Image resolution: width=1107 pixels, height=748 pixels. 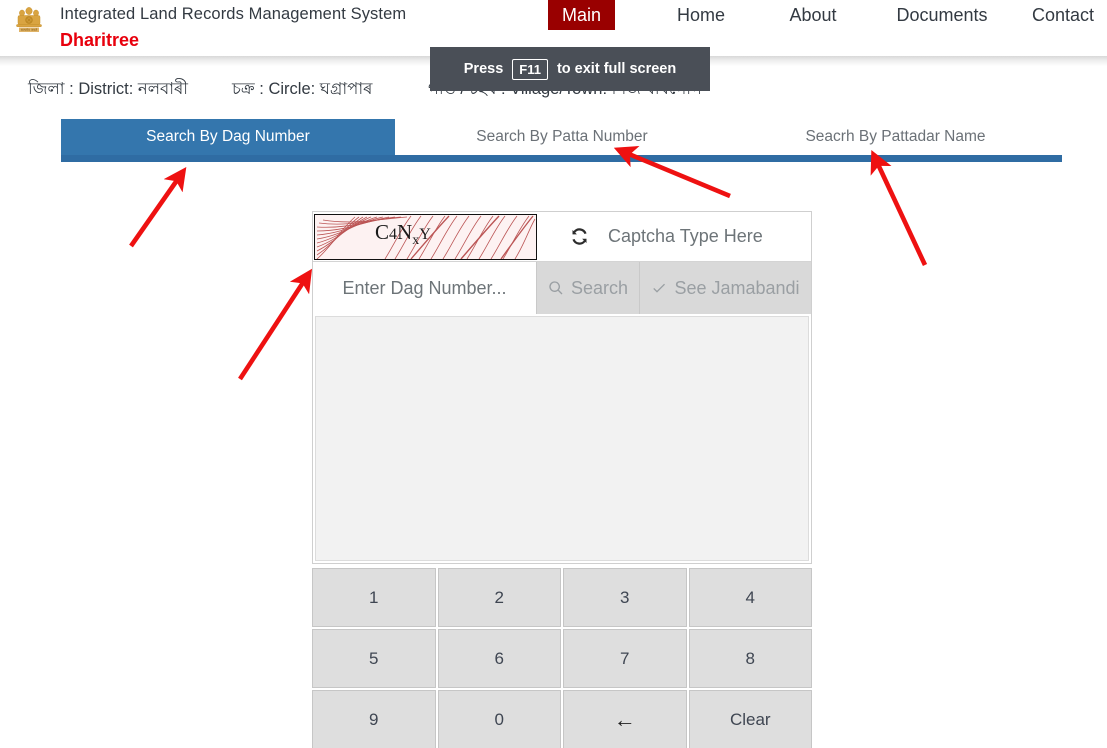 What do you see at coordinates (701, 15) in the screenshot?
I see `nav-item-home: Home` at bounding box center [701, 15].